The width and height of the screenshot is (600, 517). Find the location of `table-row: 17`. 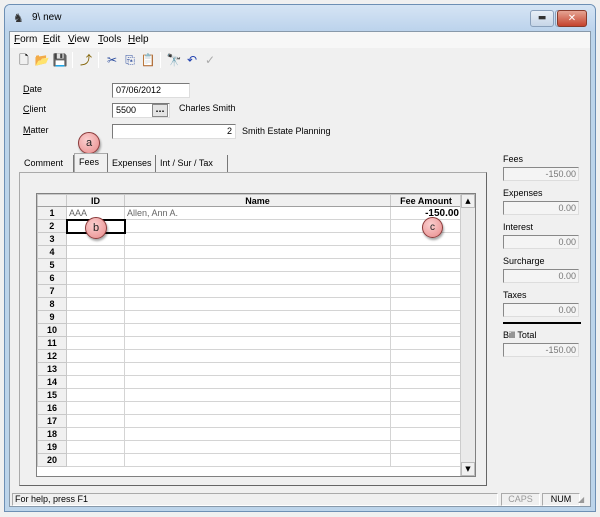

table-row: 17 is located at coordinates (249, 421).